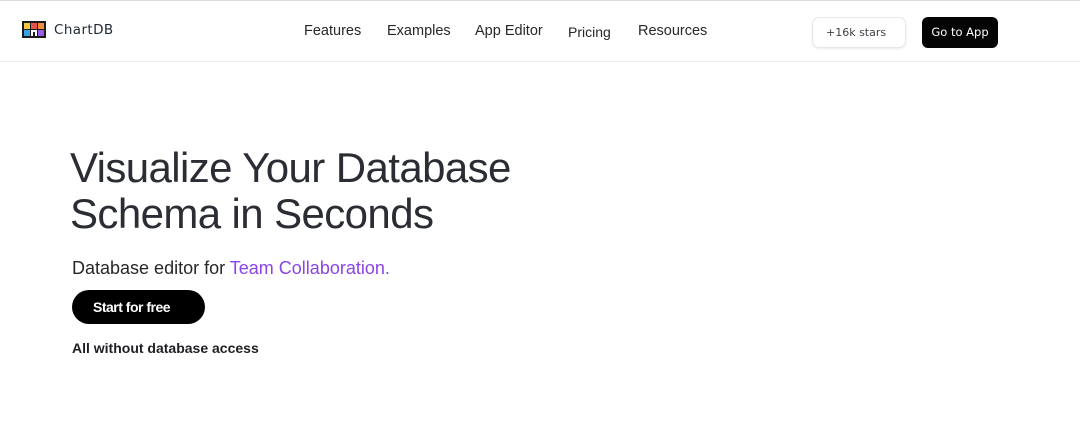  I want to click on hero-subtitle: Database editor for Team Collaboration., so click(231, 268).